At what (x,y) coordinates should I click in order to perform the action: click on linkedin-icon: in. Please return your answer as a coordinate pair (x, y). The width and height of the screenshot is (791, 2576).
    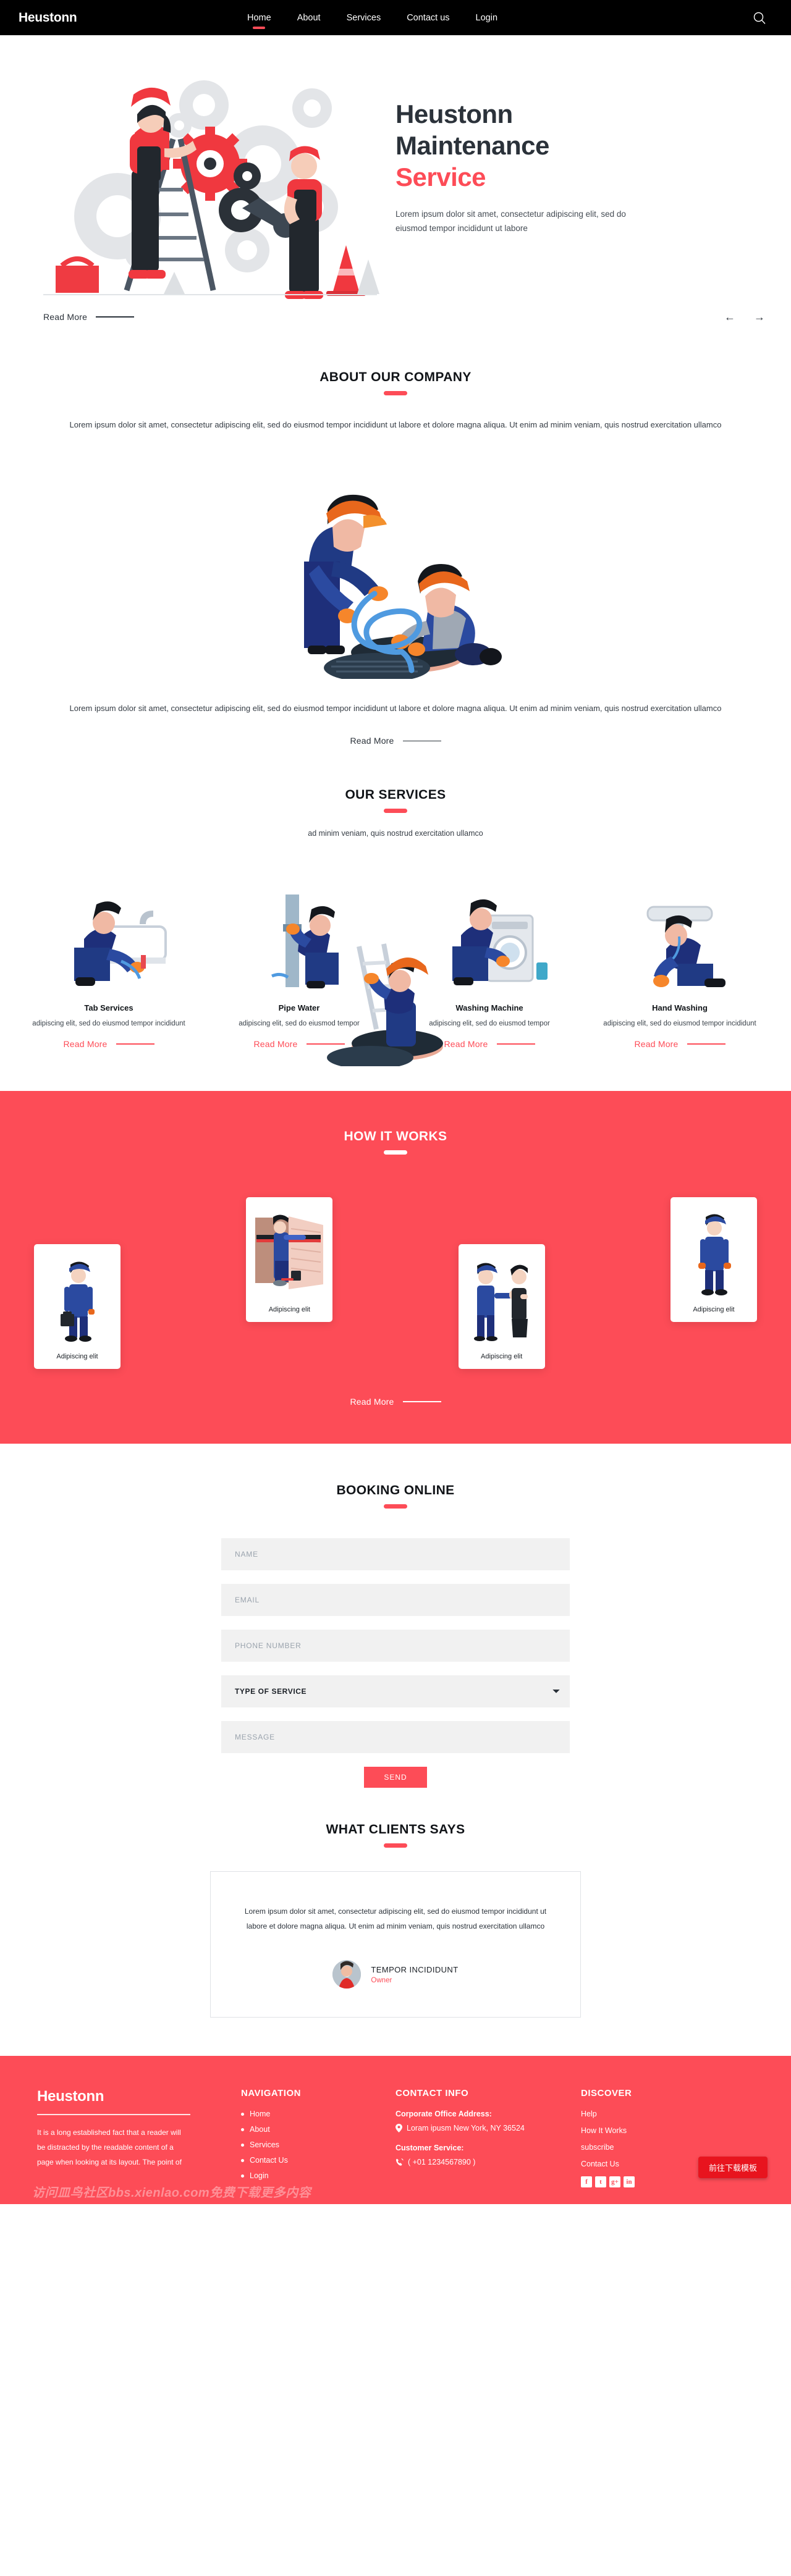
    Looking at the image, I should click on (629, 2181).